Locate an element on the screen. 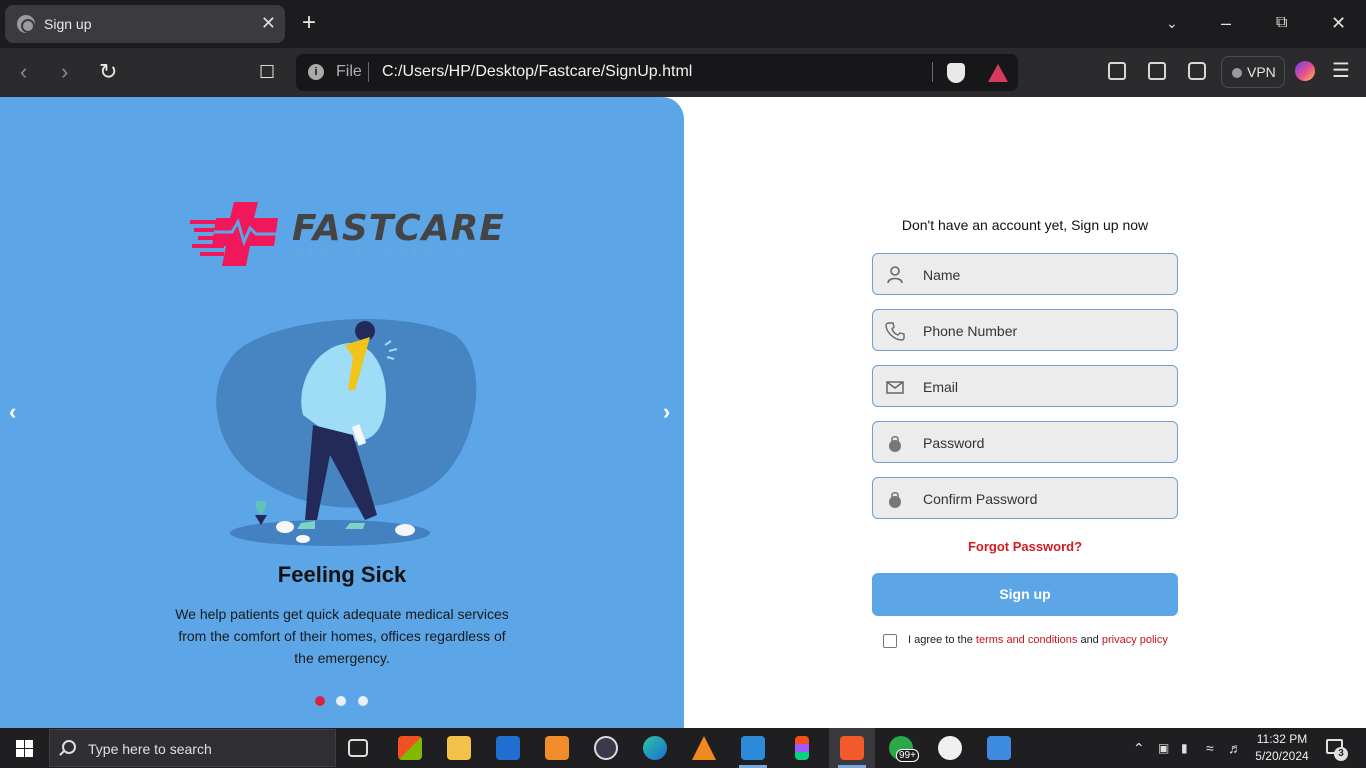  brave-shields-icon is located at coordinates (956, 73).